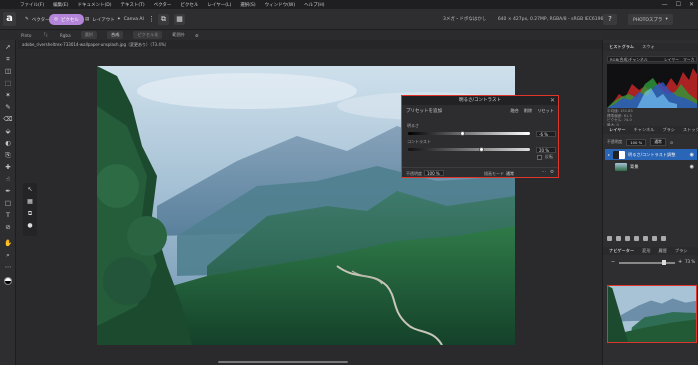 The image size is (698, 365). What do you see at coordinates (115, 35) in the screenshot?
I see `ctx-merge-button: 合成` at bounding box center [115, 35].